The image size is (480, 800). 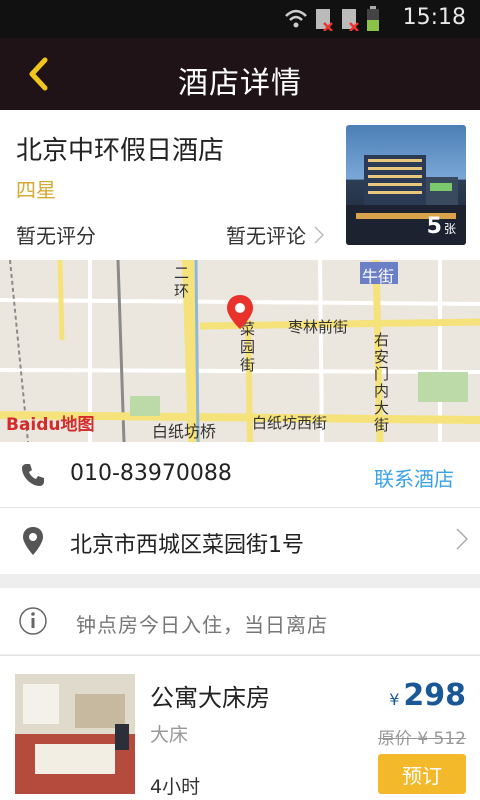 I want to click on hotel-address: 北京市西城区菜园街1号, so click(x=187, y=545).